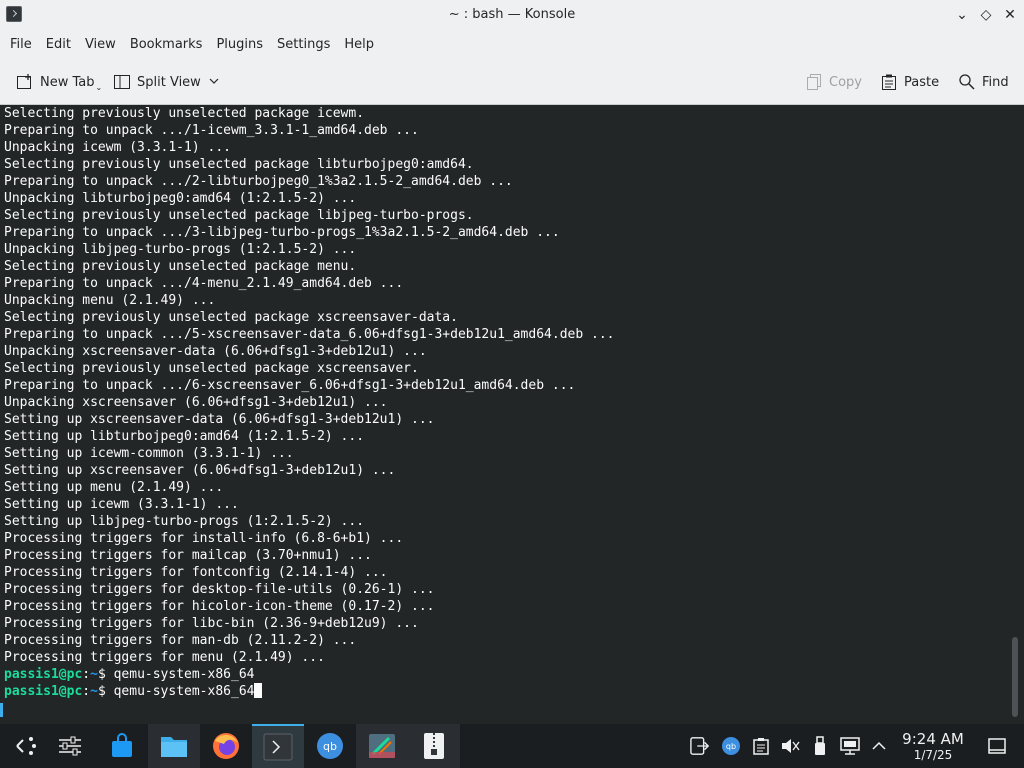 The width and height of the screenshot is (1024, 768). Describe the element at coordinates (986, 15) in the screenshot. I see `maximize-button: ◇` at that location.